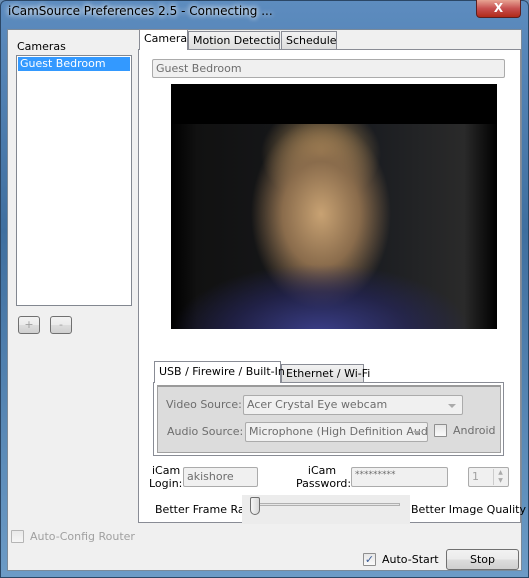 Image resolution: width=529 pixels, height=578 pixels. I want to click on video-source-select: Acer Crystal Eye webcam, so click(353, 405).